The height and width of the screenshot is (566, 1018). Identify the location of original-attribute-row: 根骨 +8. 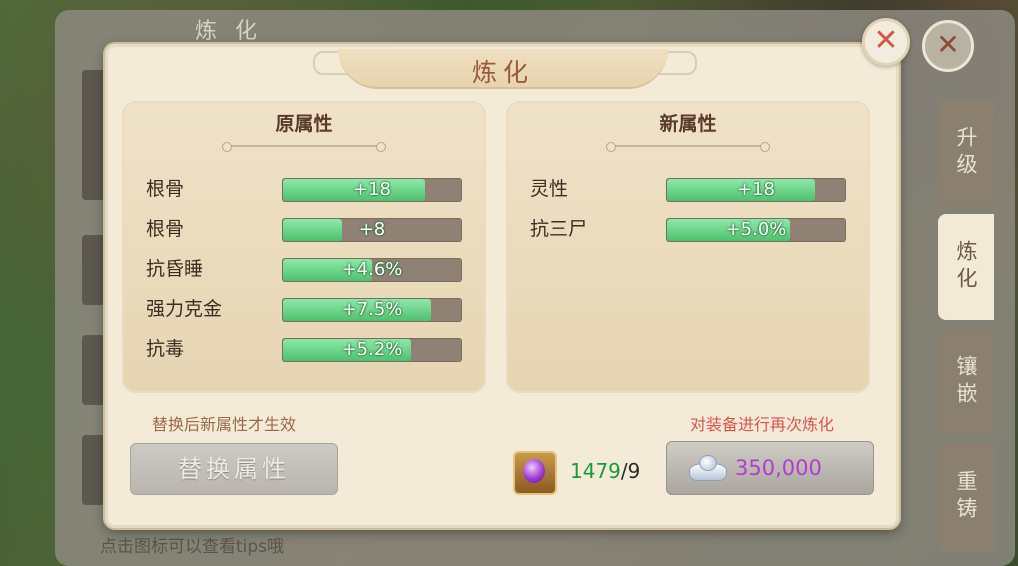
(306, 229).